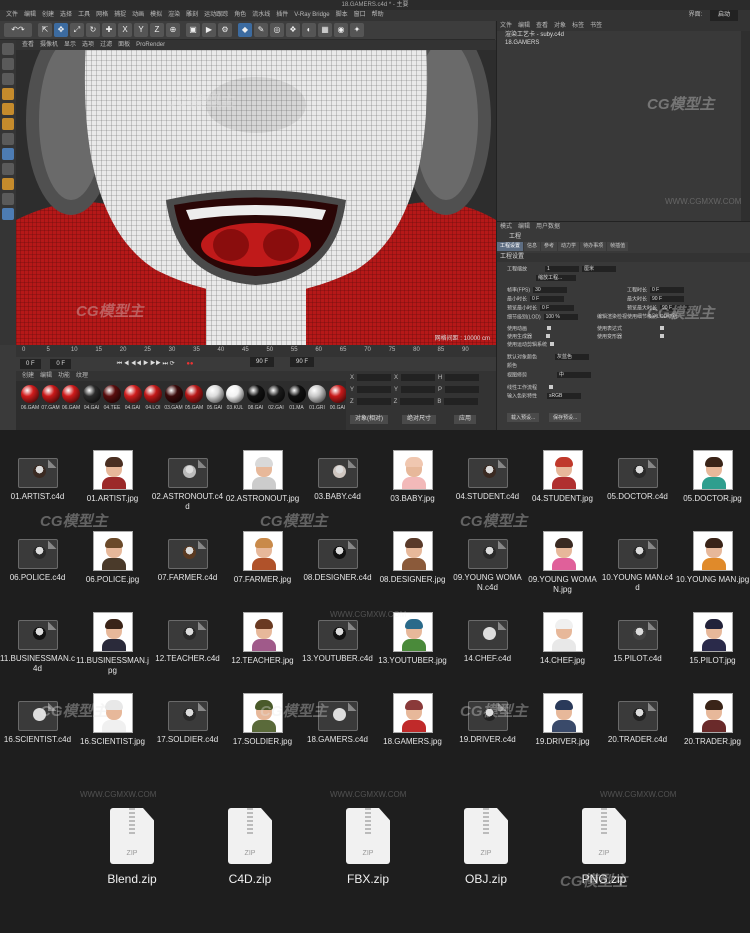  What do you see at coordinates (37, 643) in the screenshot?
I see `c4d-file-item: 11.BUSINESSMAN.c4d` at bounding box center [37, 643].